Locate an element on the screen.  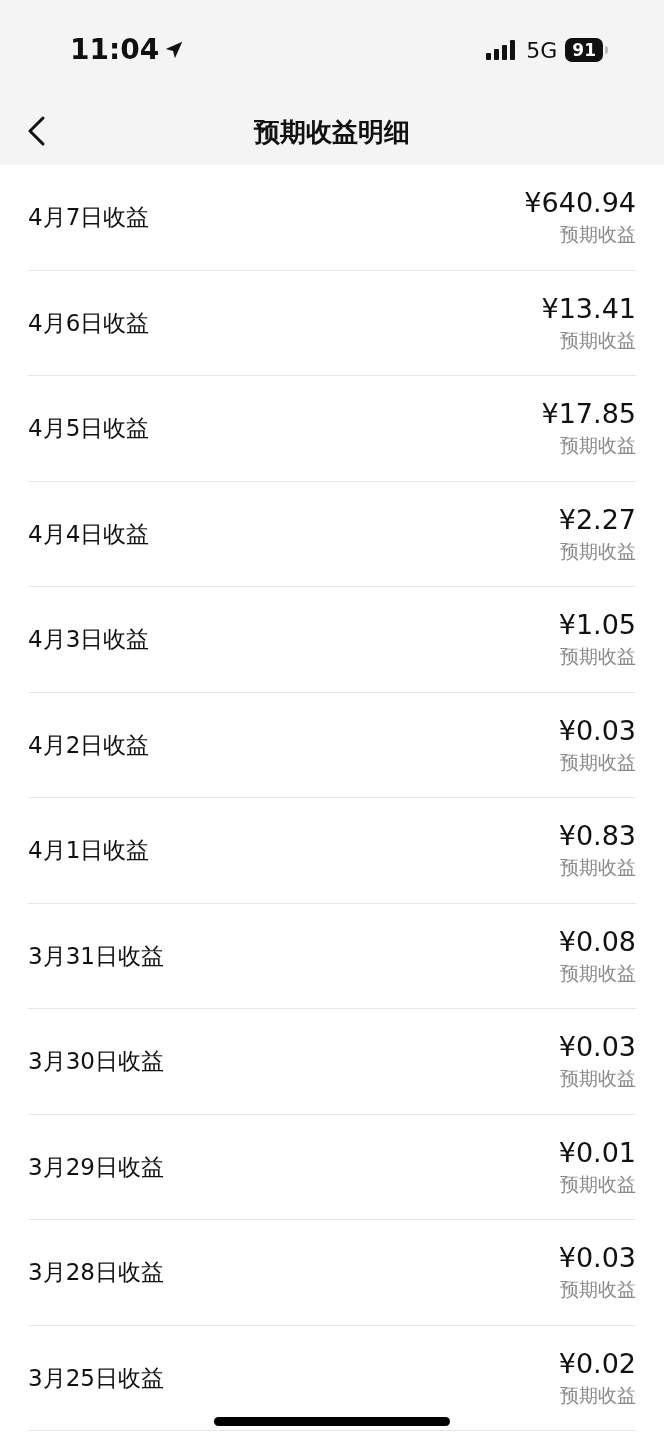
row-label: 4月4日收益 is located at coordinates (89, 534).